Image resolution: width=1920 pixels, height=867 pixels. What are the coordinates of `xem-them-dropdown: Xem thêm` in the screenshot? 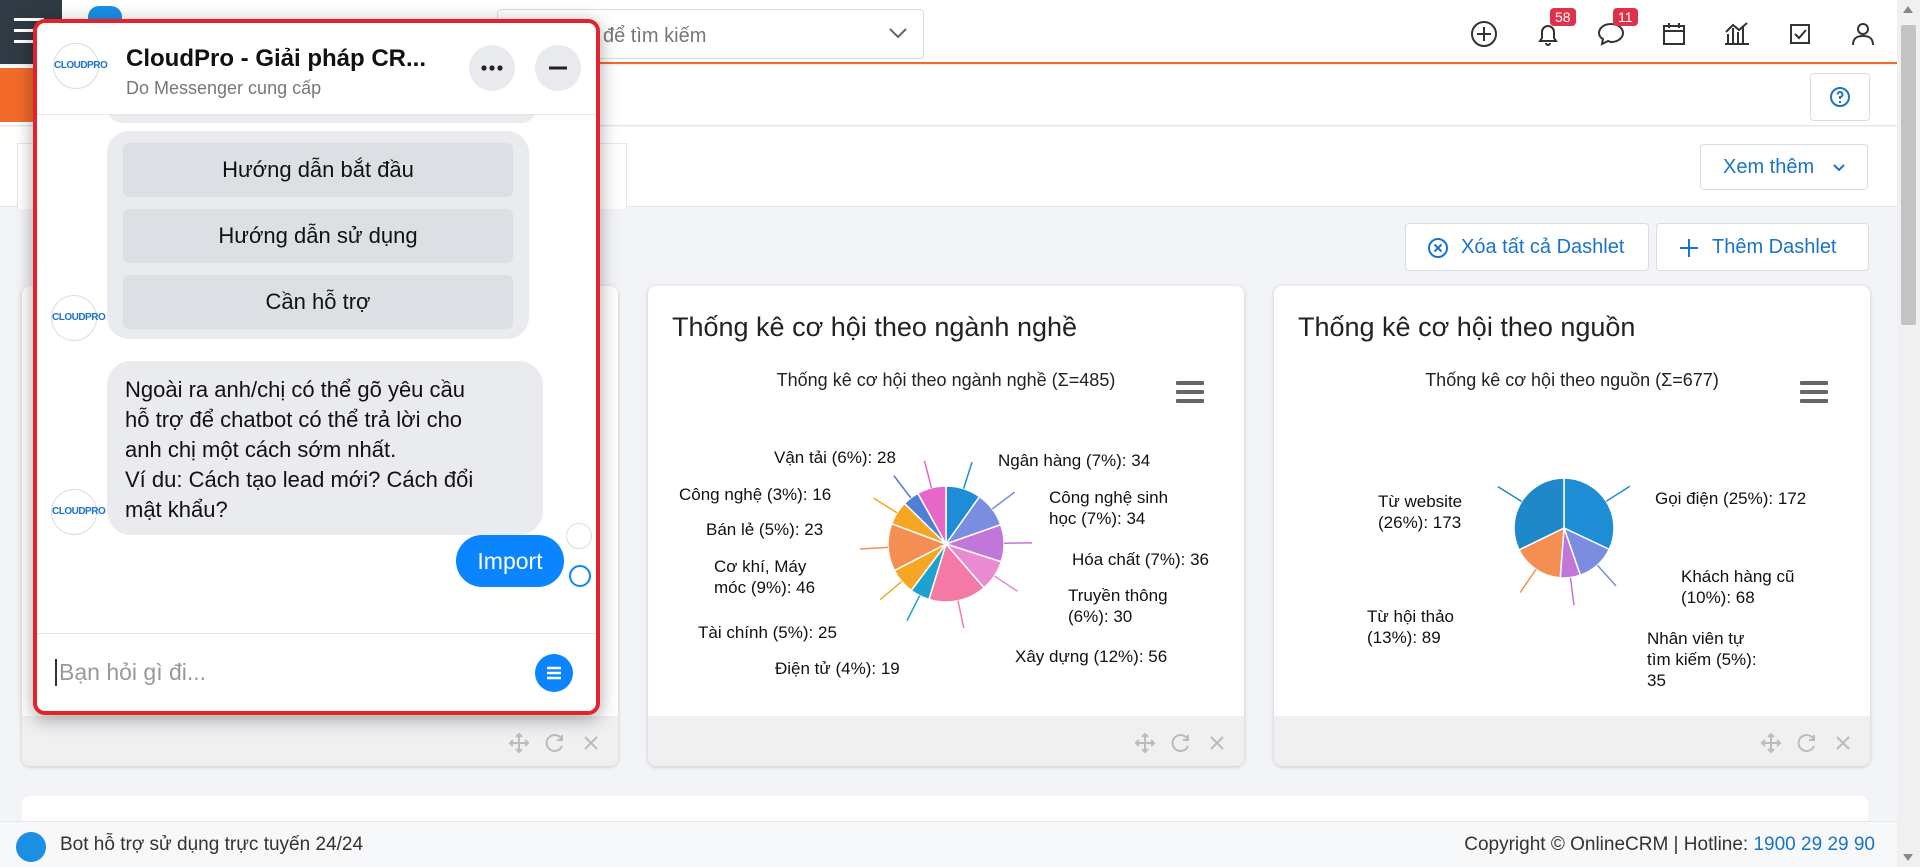 It's located at (1784, 167).